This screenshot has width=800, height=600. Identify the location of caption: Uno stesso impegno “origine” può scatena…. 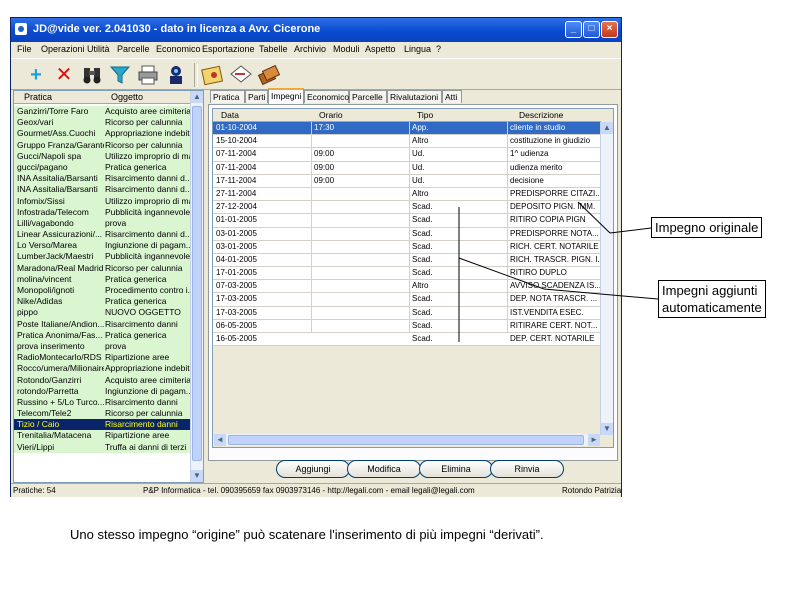
(307, 534).